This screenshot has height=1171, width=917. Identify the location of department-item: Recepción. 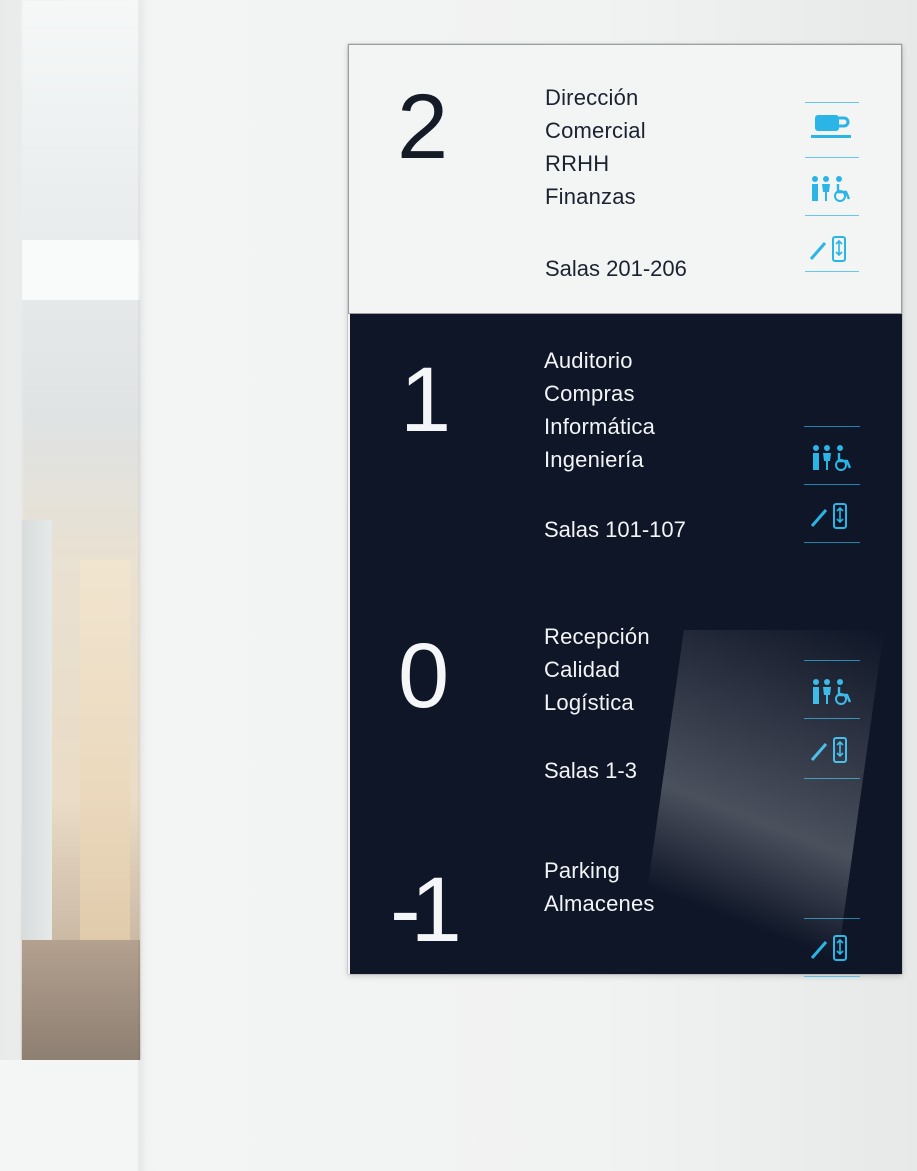
(597, 636).